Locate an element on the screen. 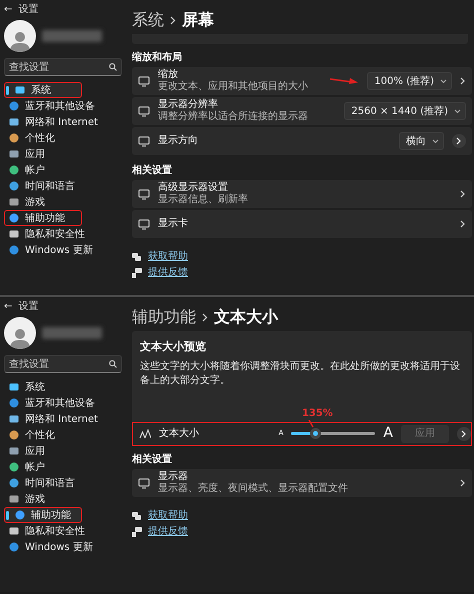 Image resolution: width=474 pixels, height=594 pixels. person-silhouette-icon is located at coordinates (20, 338).